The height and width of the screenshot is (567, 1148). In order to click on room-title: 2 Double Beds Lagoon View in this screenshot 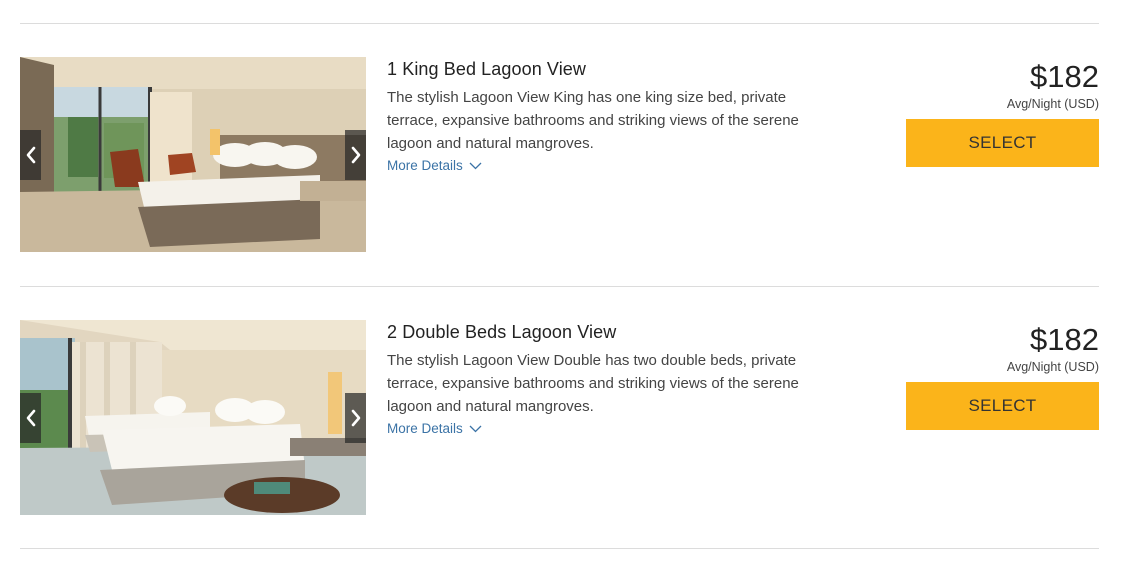, I will do `click(502, 332)`.